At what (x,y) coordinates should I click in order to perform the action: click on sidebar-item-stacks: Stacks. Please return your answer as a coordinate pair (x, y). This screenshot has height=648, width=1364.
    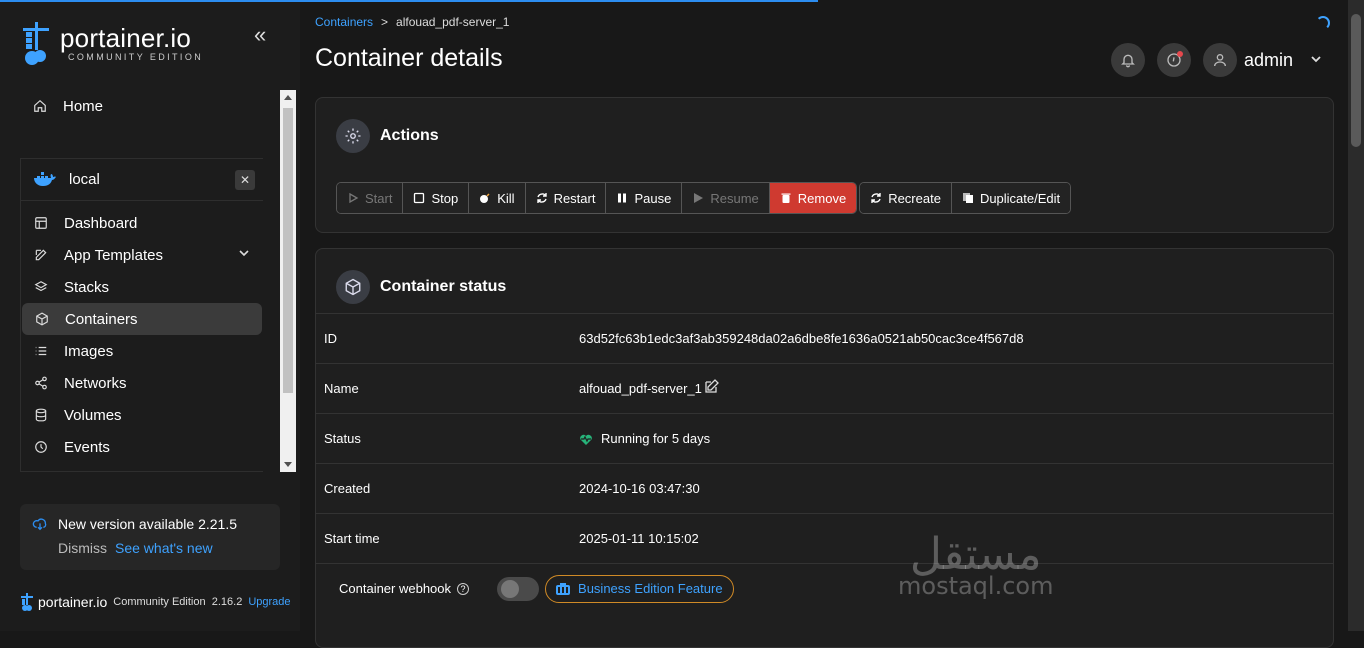
    Looking at the image, I should click on (142, 287).